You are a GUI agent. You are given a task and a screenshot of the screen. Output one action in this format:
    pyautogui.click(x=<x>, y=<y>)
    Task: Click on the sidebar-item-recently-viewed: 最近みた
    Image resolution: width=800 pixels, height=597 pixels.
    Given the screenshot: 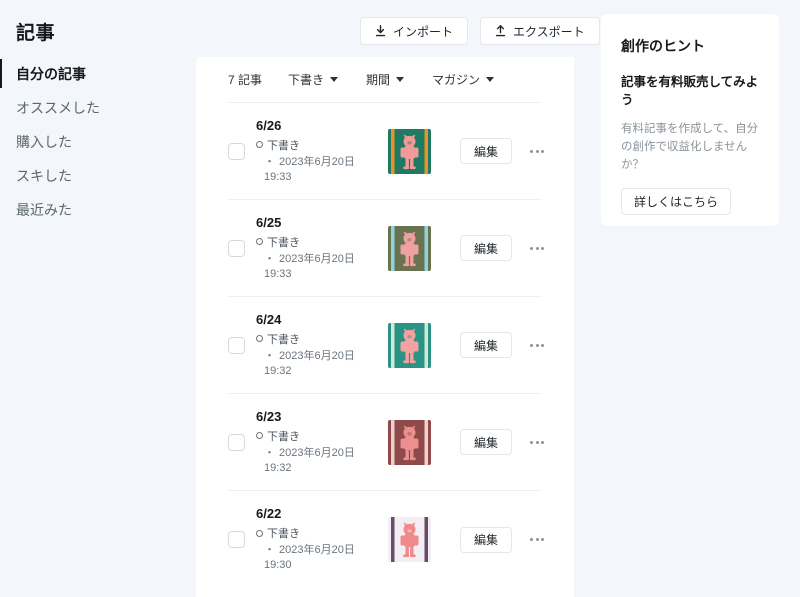 What is the action you would take?
    pyautogui.click(x=98, y=209)
    